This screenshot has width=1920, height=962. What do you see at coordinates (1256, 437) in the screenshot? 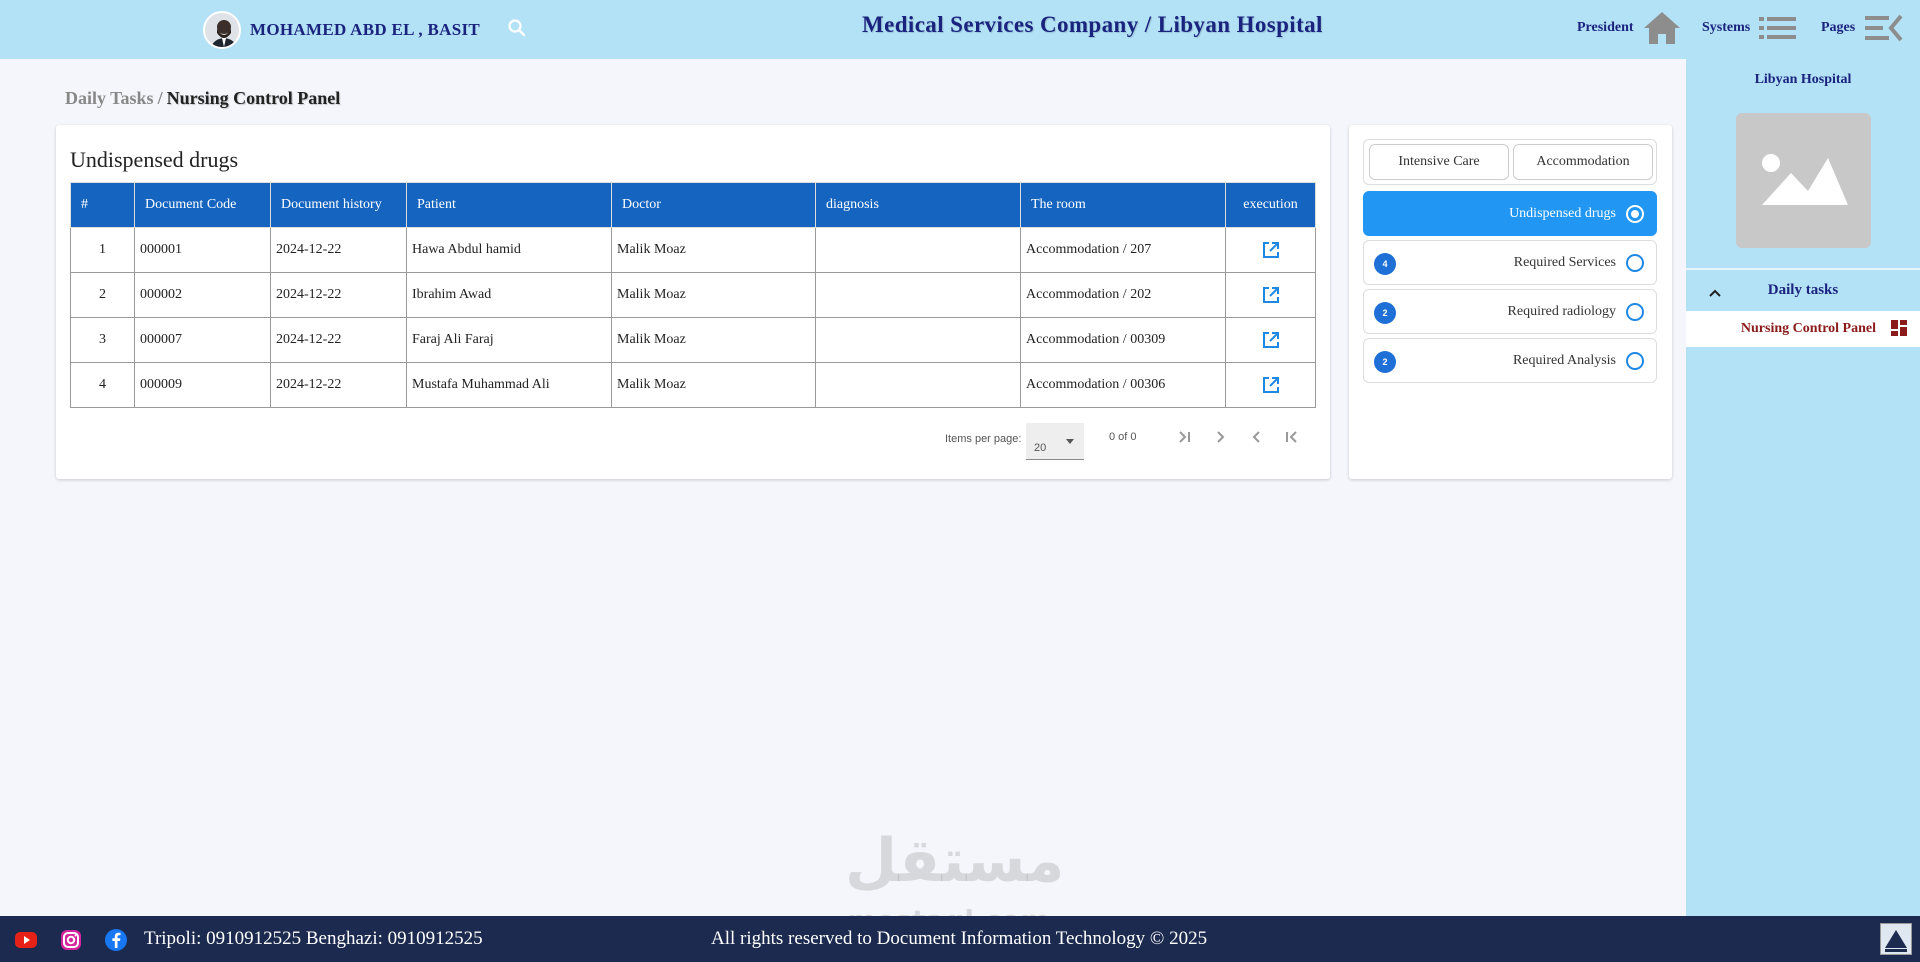
I see `previous-page-icon` at bounding box center [1256, 437].